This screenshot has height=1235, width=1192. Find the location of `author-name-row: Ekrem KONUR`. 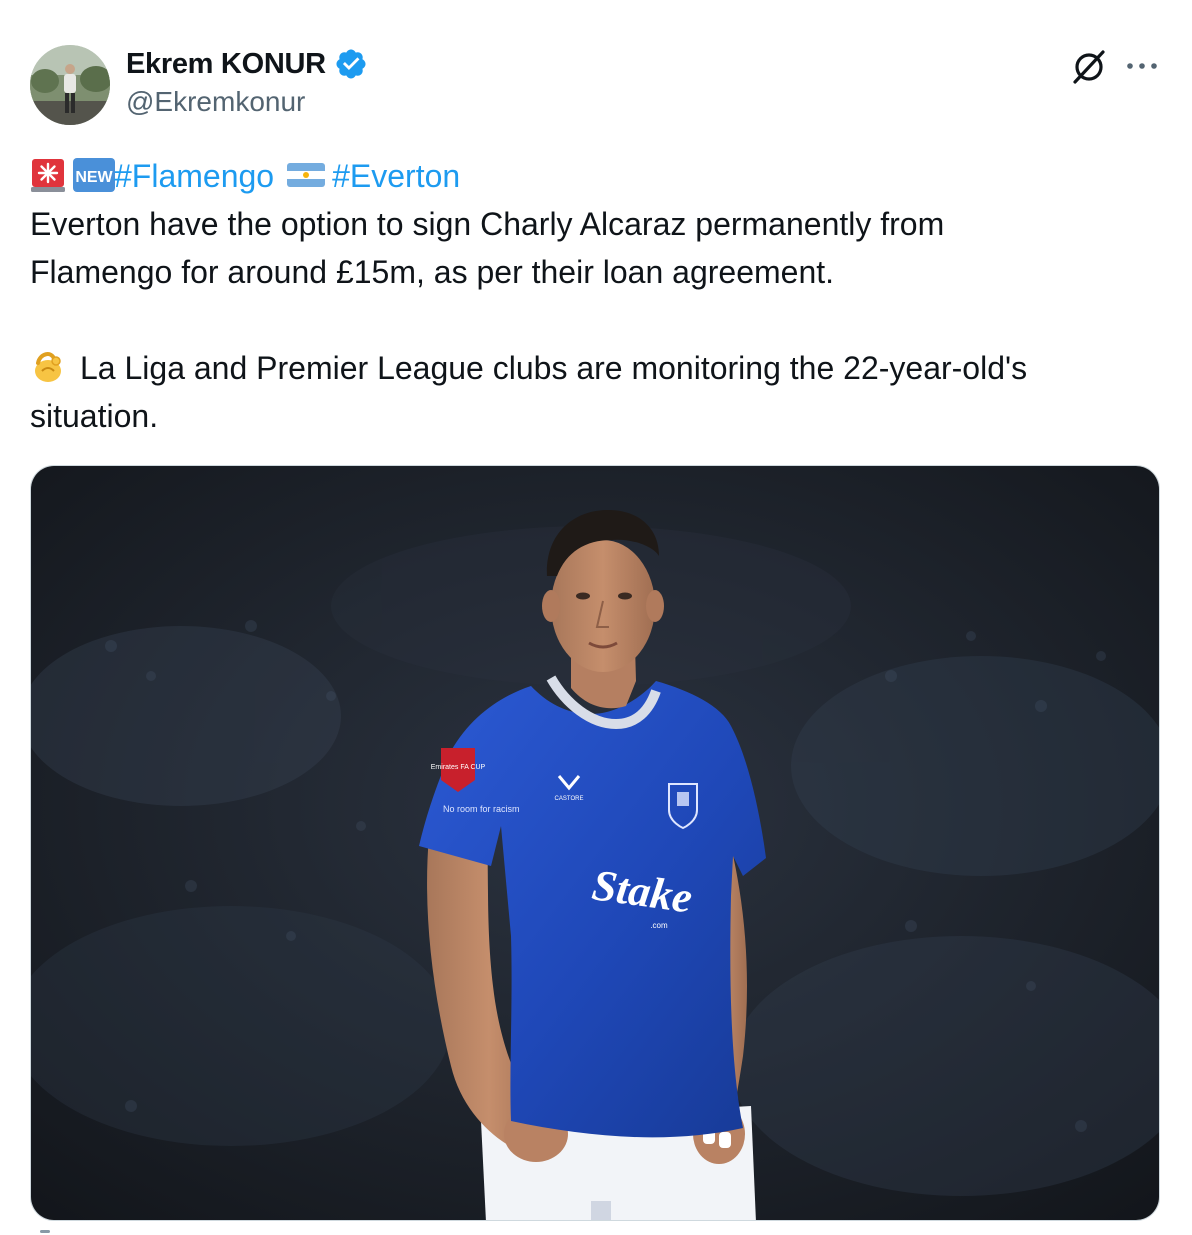

author-name-row: Ekrem KONUR is located at coordinates (247, 64).